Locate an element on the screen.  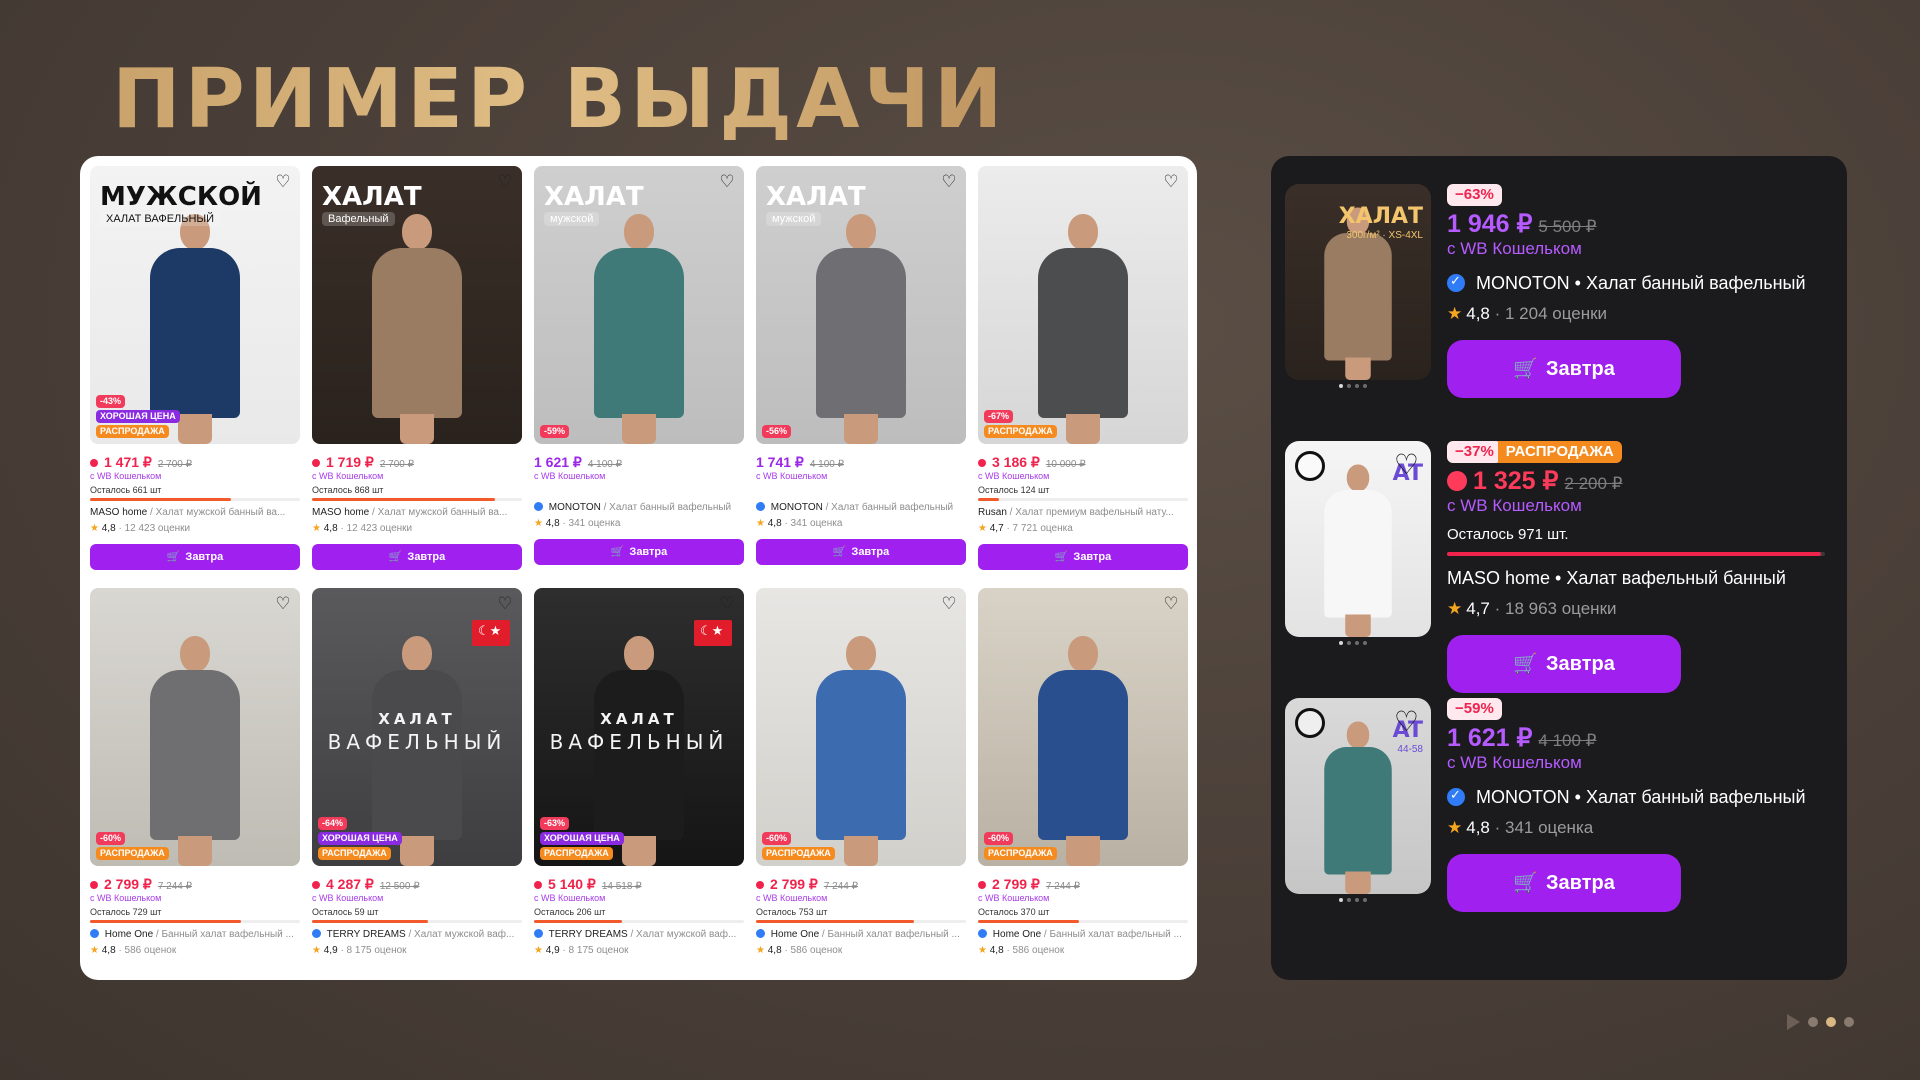
product-image: ХАЛАТ мужской ♡ -56% is located at coordinates (861, 305).